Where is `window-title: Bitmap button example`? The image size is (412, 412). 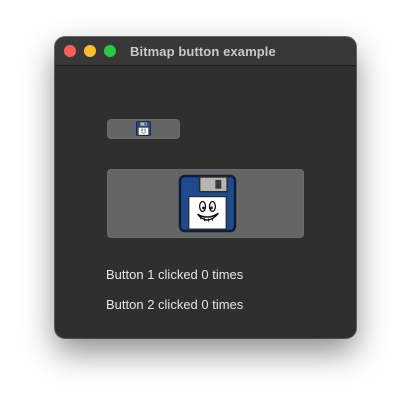 window-title: Bitmap button example is located at coordinates (203, 51).